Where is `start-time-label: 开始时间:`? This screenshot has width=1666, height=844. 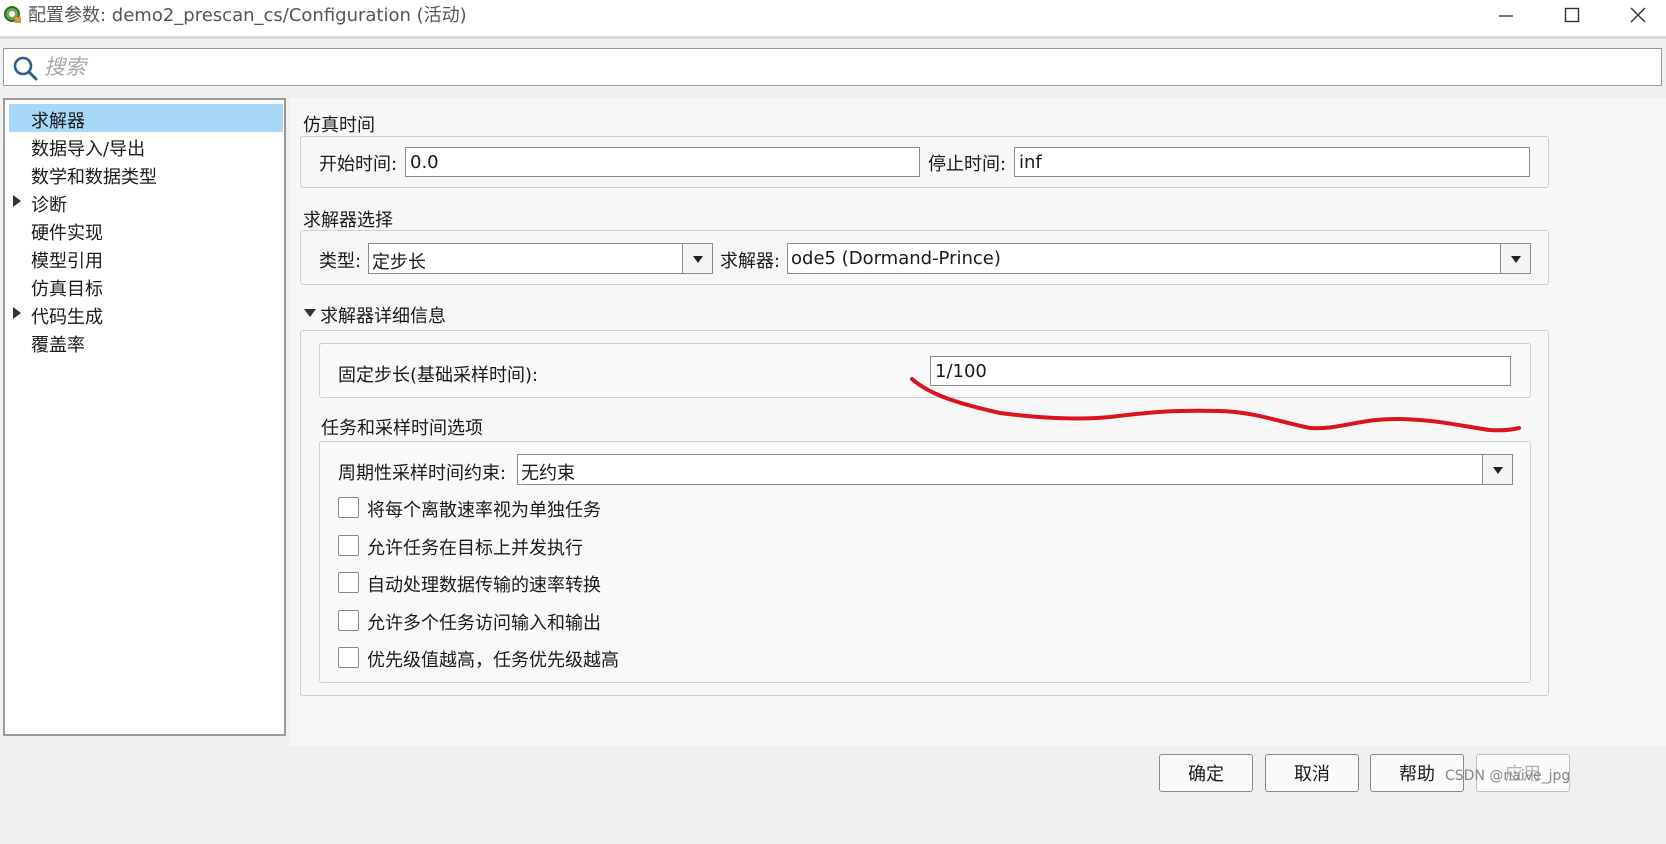
start-time-label: 开始时间: is located at coordinates (358, 164).